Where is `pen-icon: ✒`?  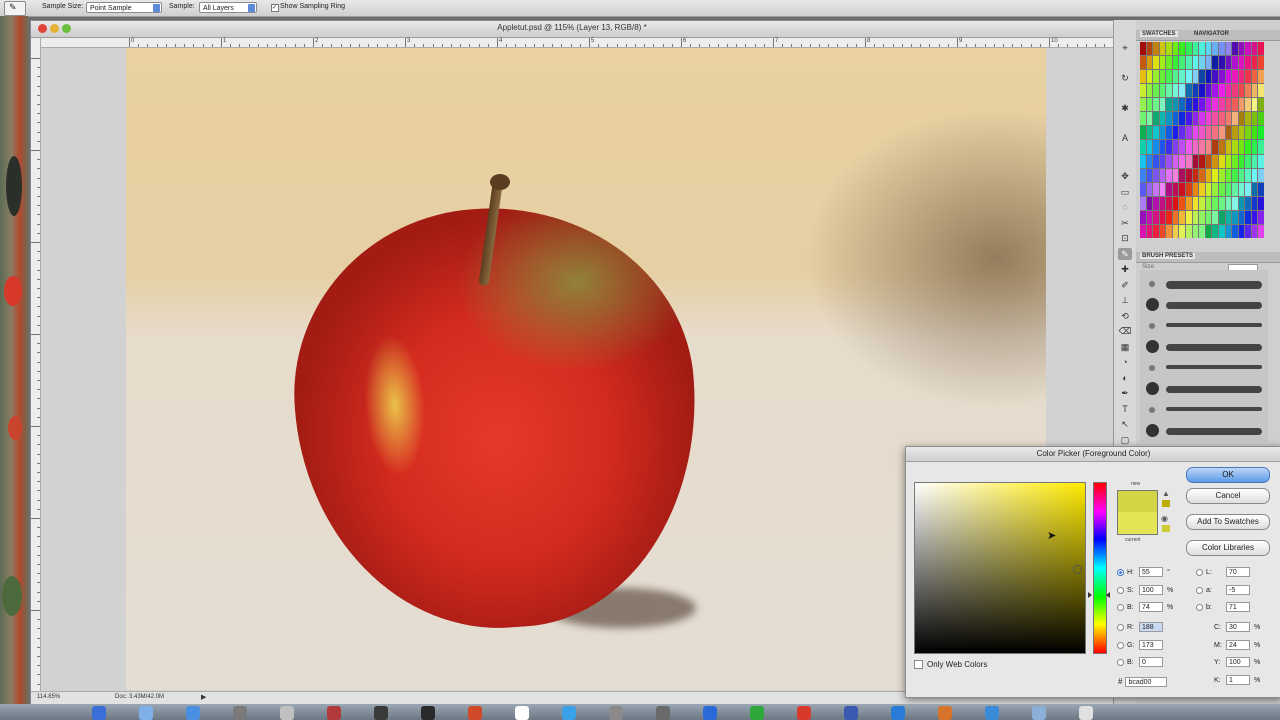 pen-icon: ✒ is located at coordinates (1125, 393).